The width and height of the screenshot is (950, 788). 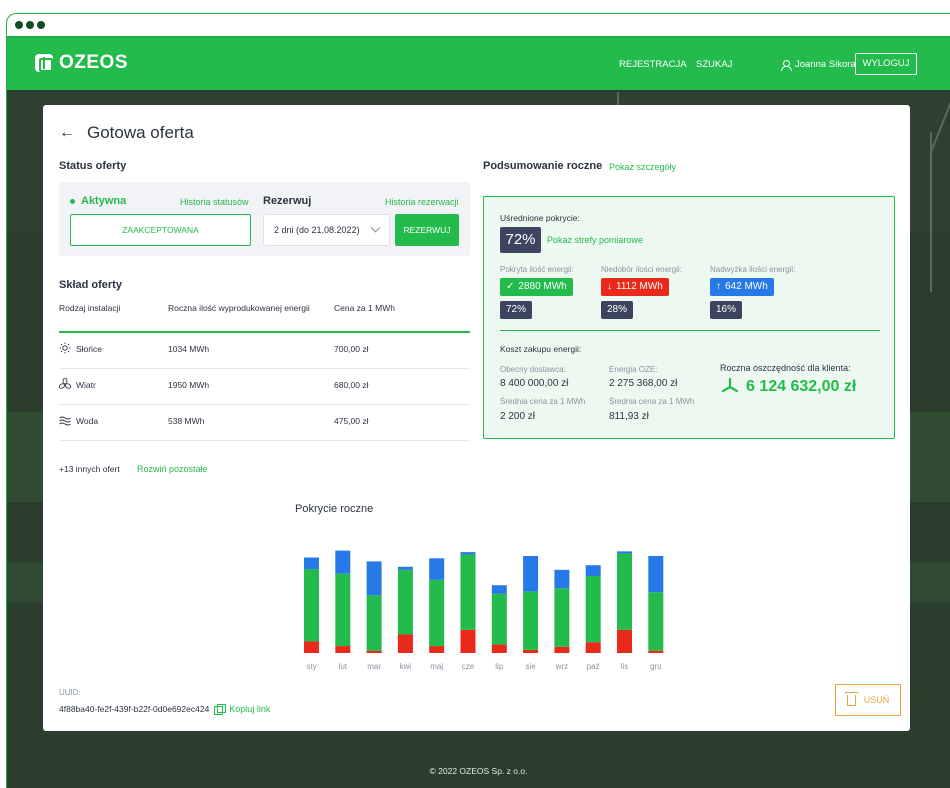 I want to click on copy-link: Kopiuj link, so click(x=249, y=709).